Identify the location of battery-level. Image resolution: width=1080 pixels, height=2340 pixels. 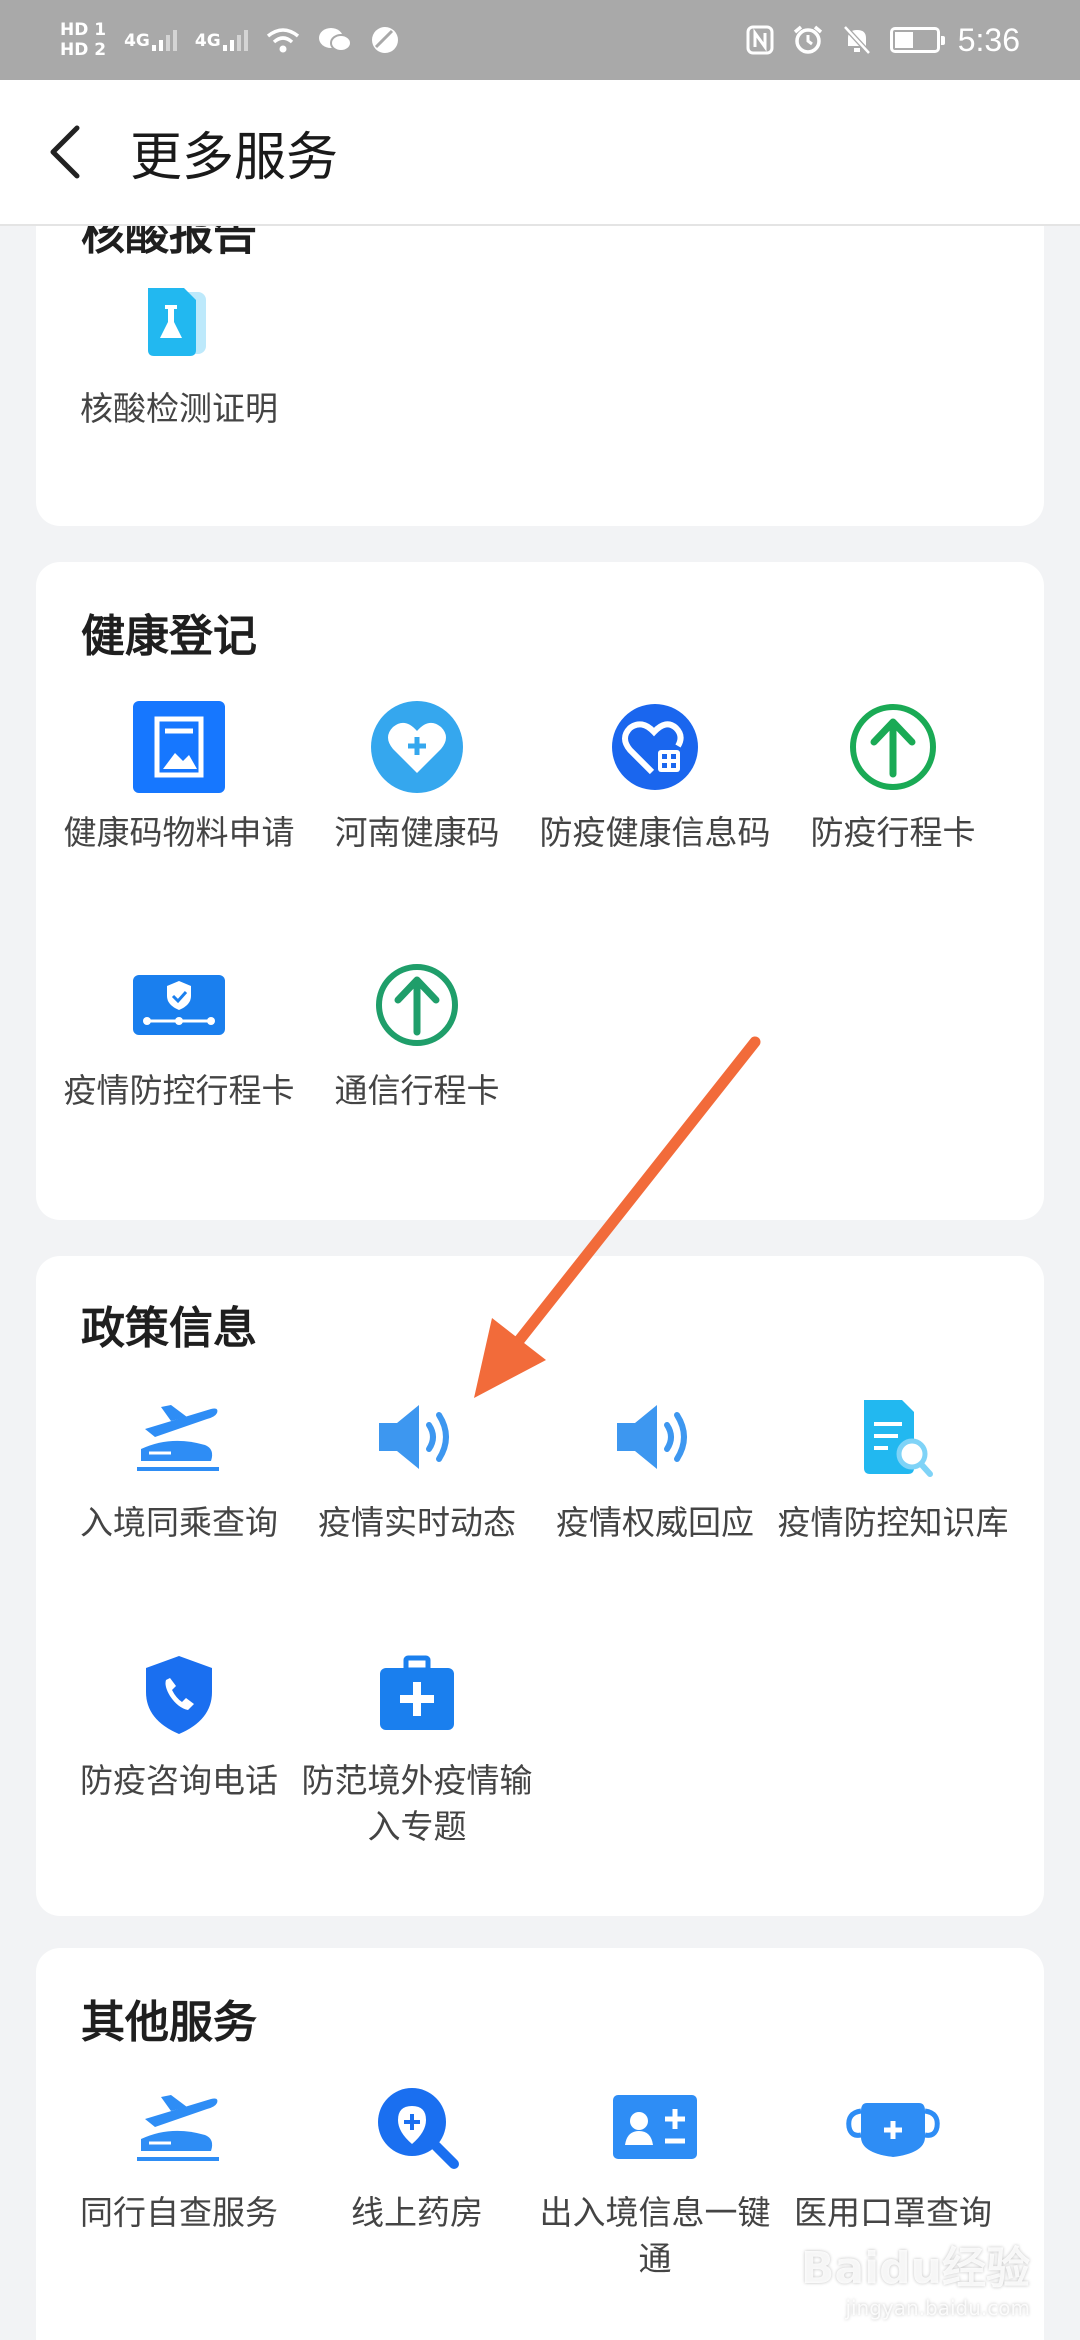
(903, 40).